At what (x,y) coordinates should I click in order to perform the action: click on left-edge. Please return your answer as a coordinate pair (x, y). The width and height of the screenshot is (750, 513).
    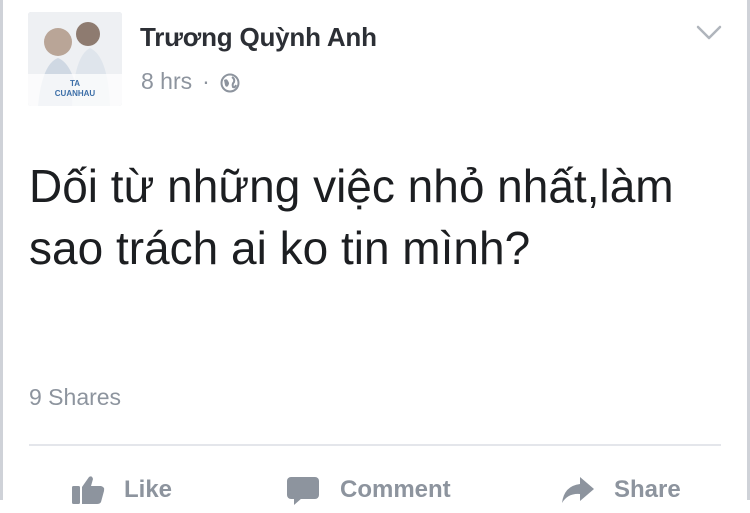
    Looking at the image, I should click on (1, 250).